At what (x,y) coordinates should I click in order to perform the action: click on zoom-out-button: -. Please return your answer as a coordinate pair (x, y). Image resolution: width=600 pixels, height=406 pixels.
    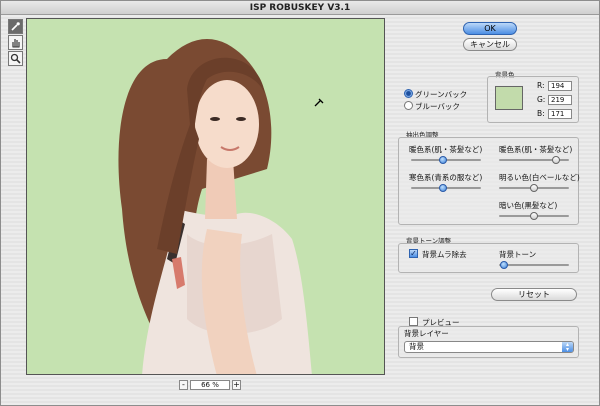
    Looking at the image, I should click on (183, 384).